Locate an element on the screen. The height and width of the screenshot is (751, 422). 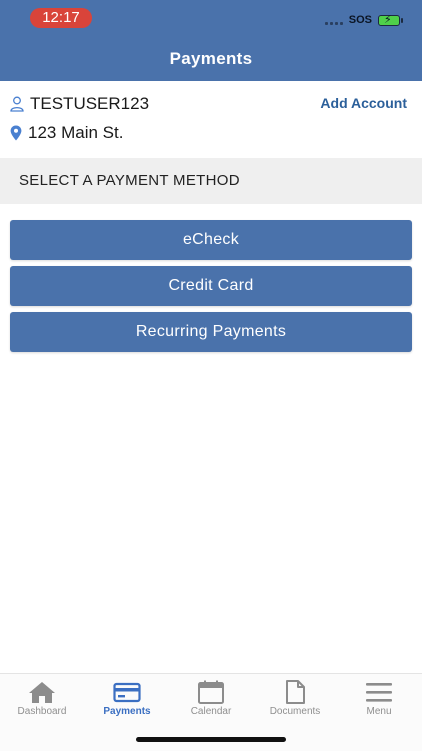
tab-label: Documents is located at coordinates (295, 711).